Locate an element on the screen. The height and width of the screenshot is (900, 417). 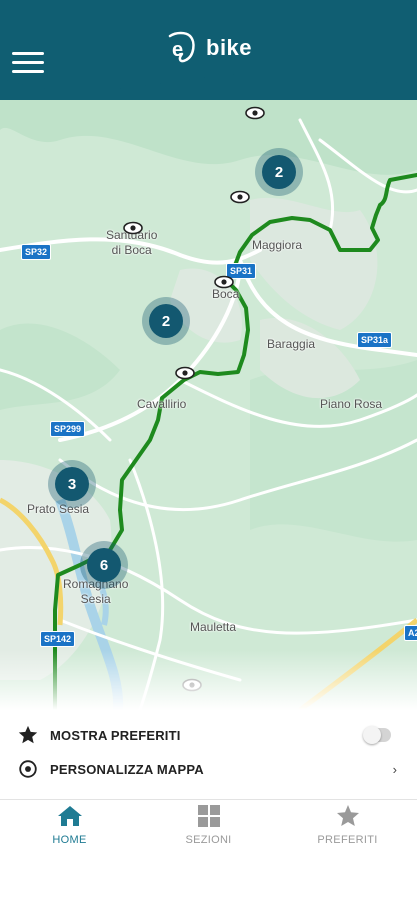
header-curve is located at coordinates (208, 81).